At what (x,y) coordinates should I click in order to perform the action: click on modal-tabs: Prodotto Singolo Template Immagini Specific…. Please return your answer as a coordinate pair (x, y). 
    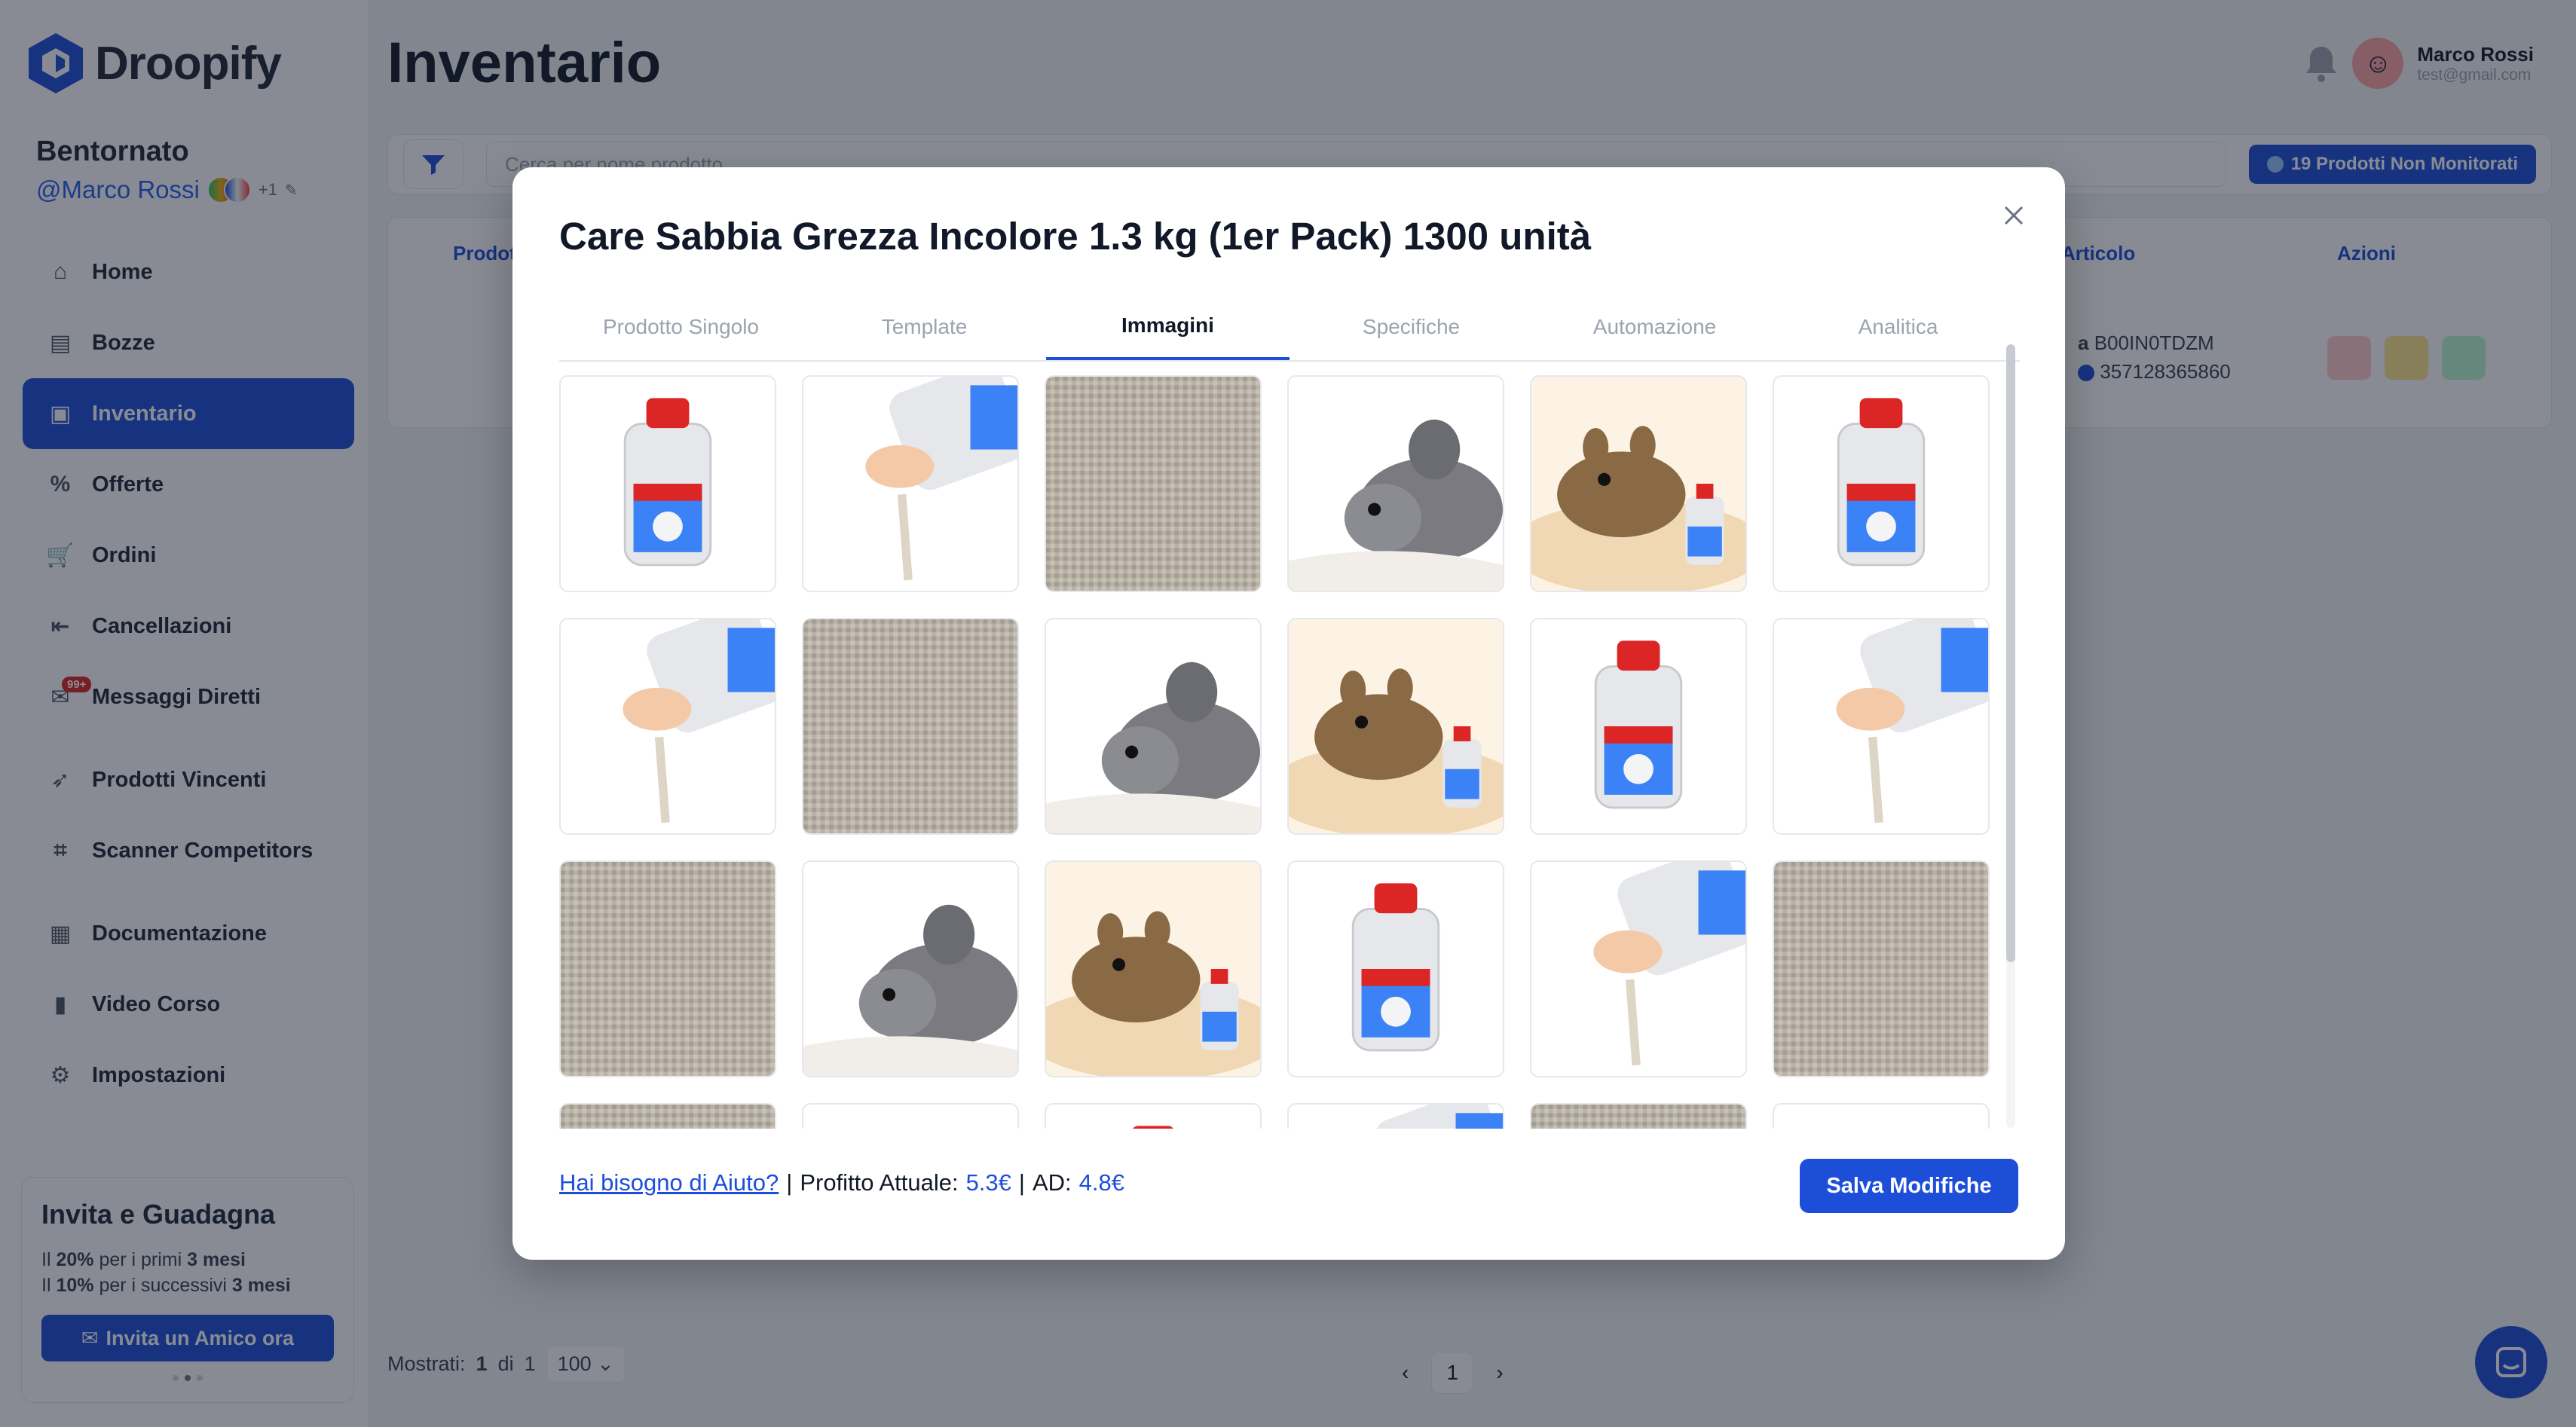
    Looking at the image, I should click on (1290, 328).